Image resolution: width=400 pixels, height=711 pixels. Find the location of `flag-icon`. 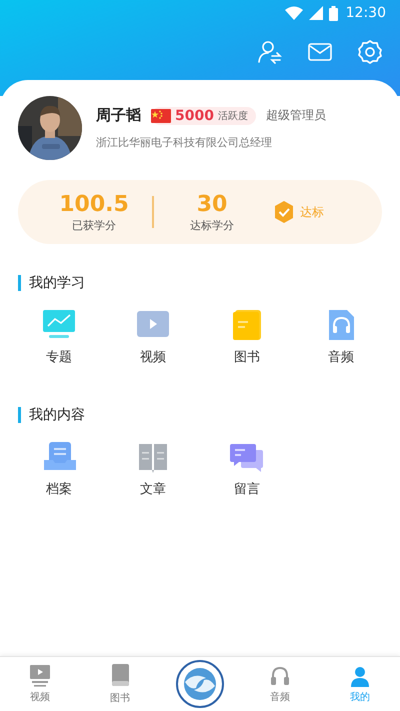

flag-icon is located at coordinates (161, 115).